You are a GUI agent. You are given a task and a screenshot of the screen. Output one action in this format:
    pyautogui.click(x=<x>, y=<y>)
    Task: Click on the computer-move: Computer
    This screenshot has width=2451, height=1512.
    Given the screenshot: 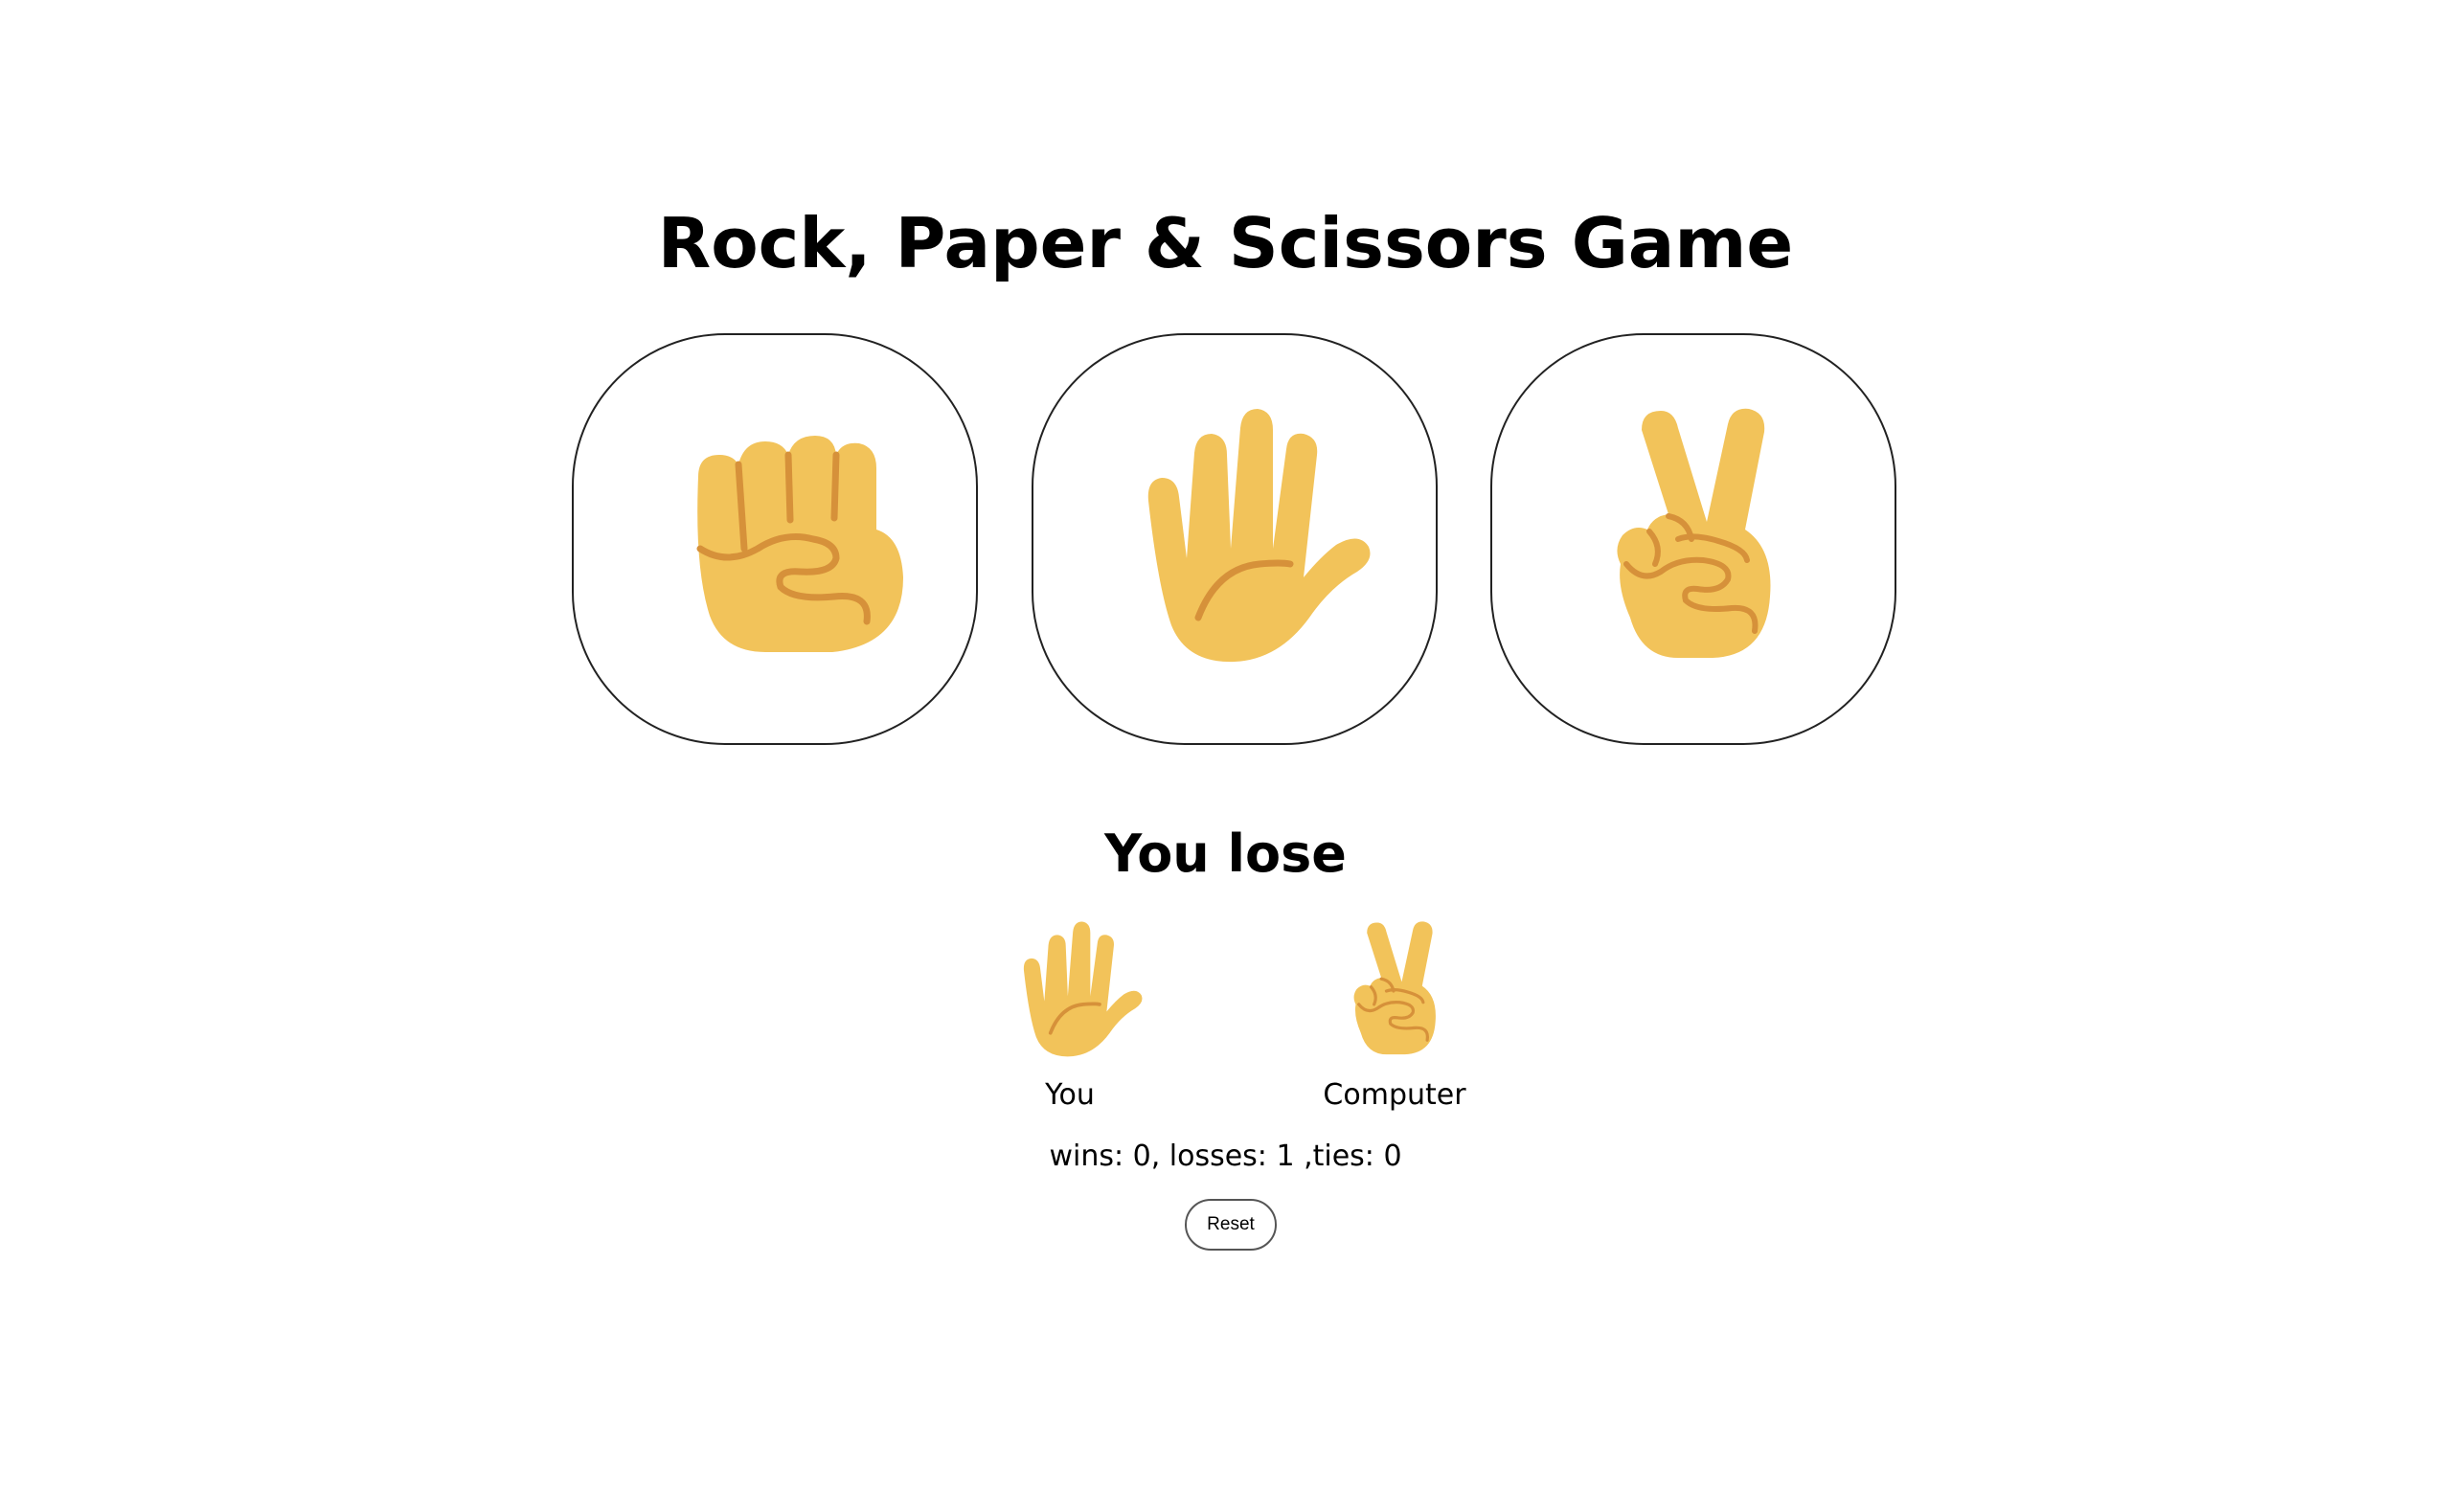 What is the action you would take?
    pyautogui.click(x=1394, y=1011)
    